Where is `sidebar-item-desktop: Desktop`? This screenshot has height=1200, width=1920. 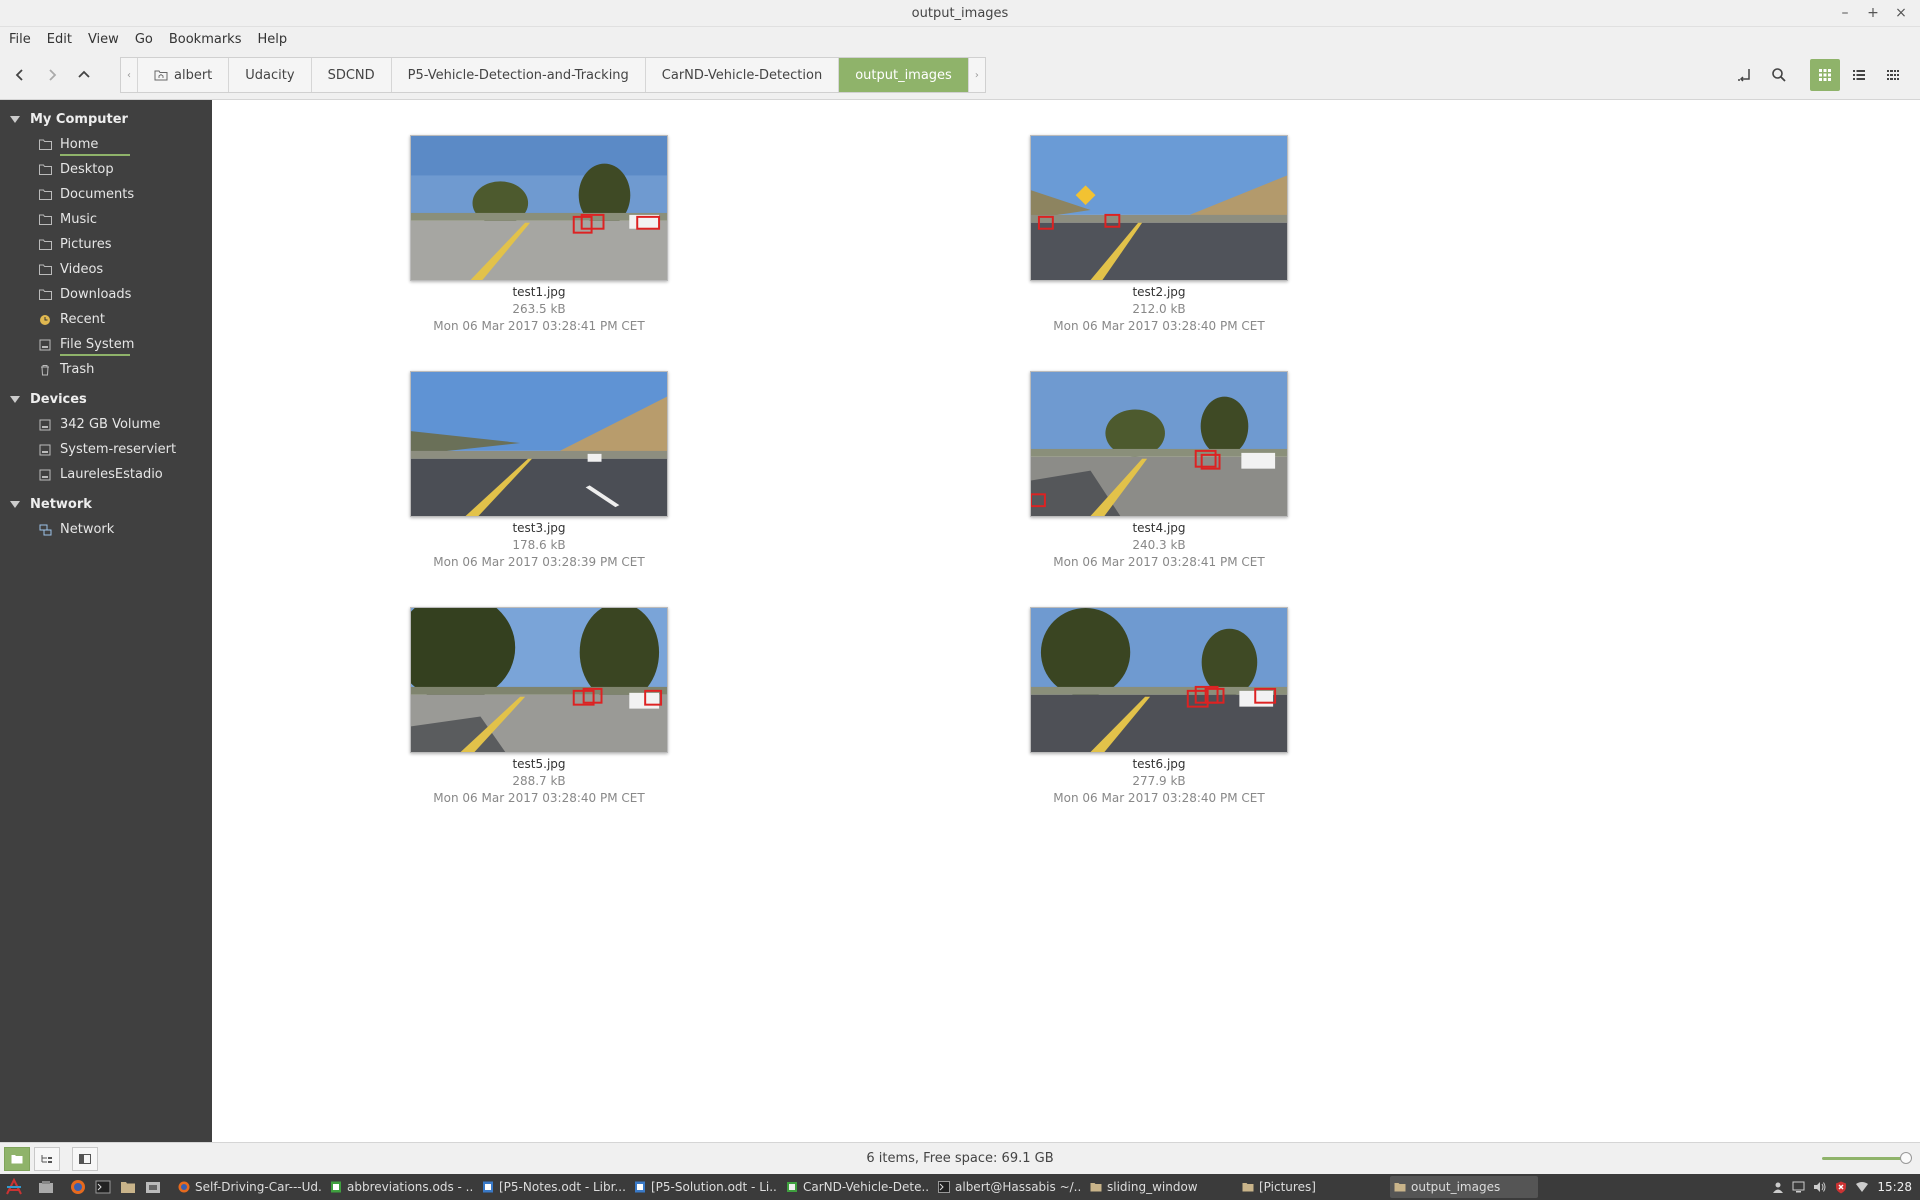 sidebar-item-desktop: Desktop is located at coordinates (106, 169).